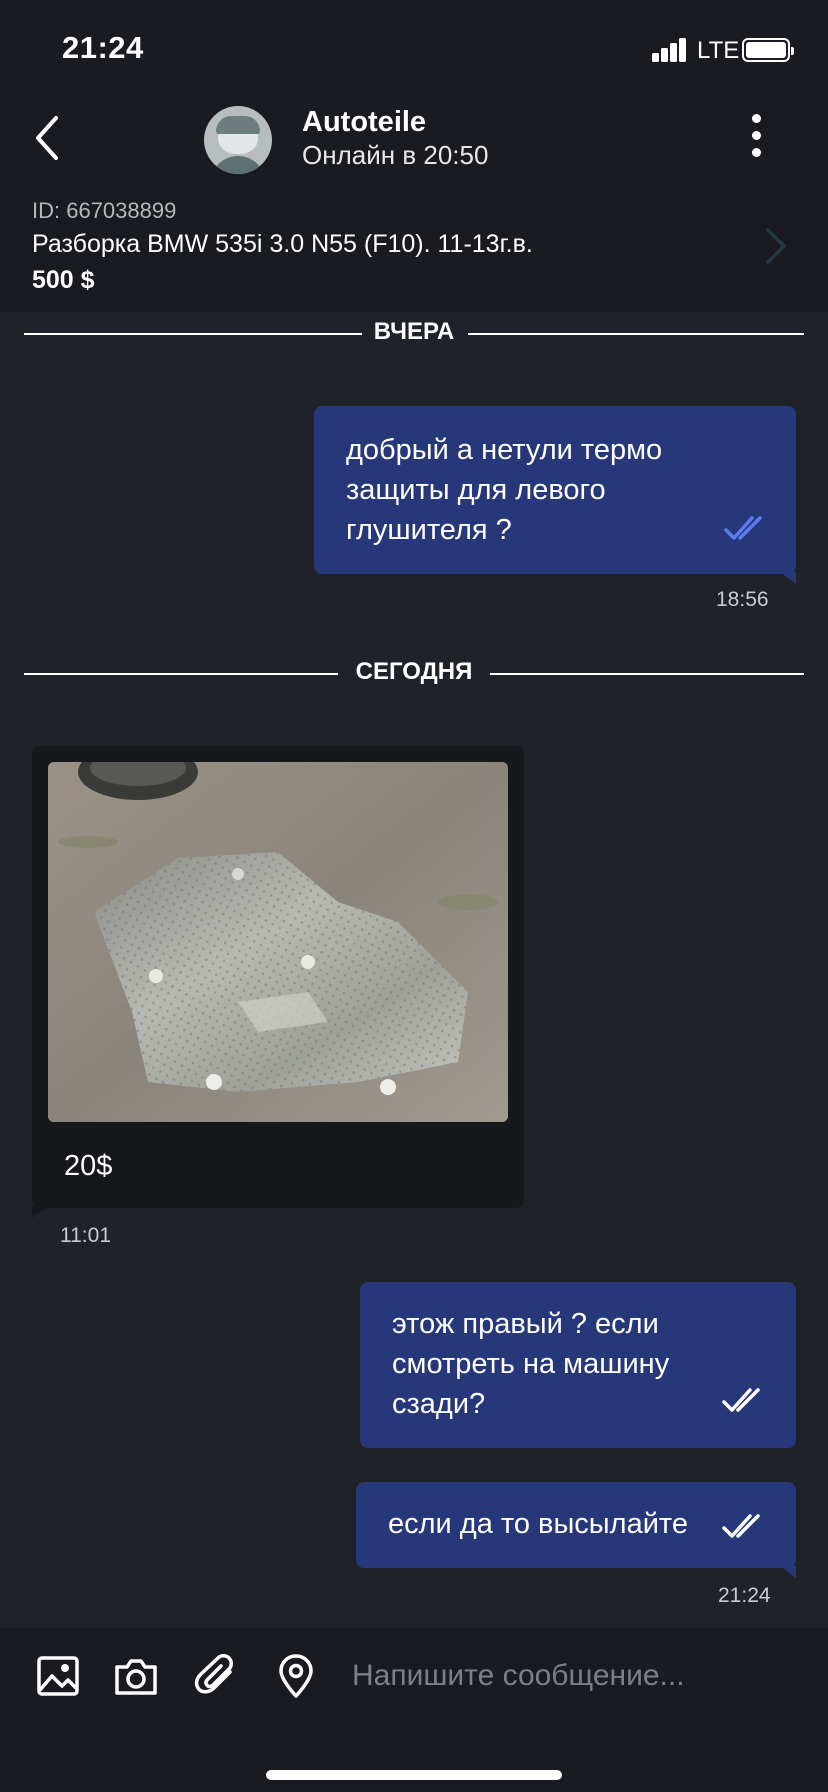 This screenshot has width=828, height=1792. I want to click on message-text: если да то высылайте, so click(538, 1524).